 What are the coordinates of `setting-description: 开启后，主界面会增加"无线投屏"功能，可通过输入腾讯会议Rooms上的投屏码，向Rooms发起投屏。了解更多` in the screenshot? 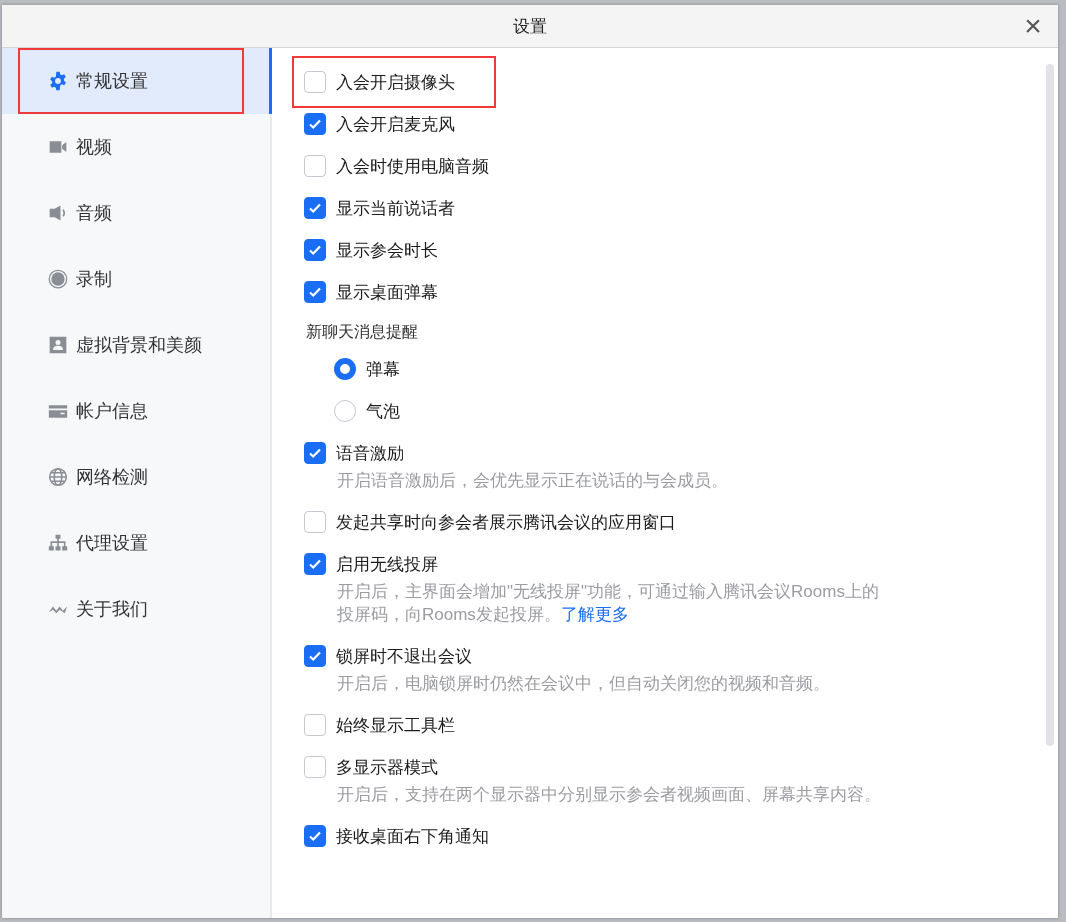 It's located at (608, 603).